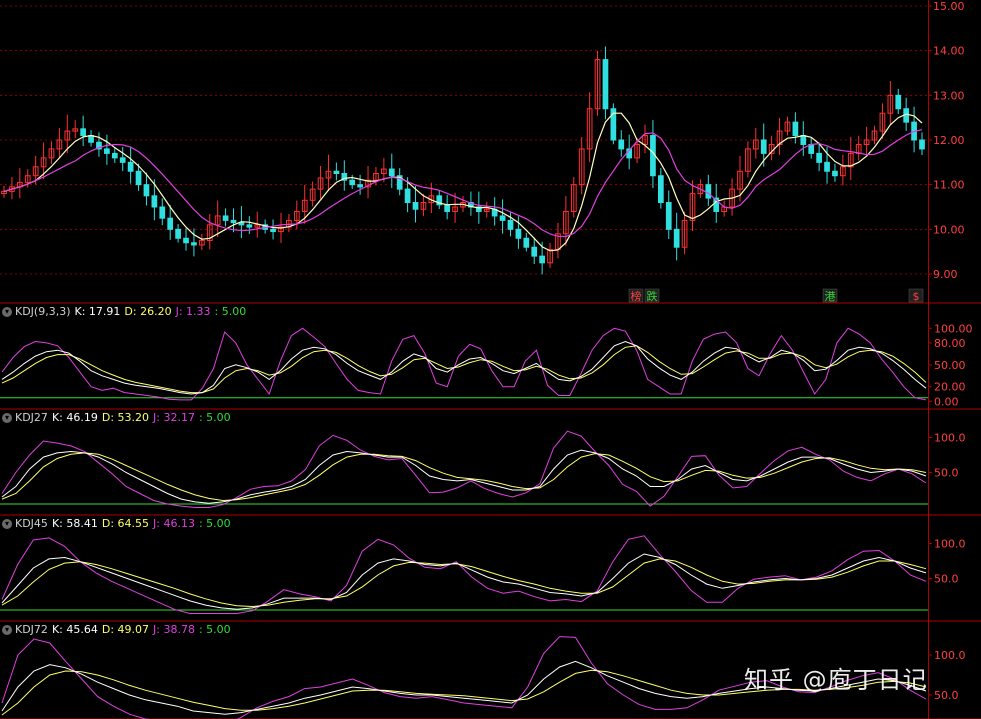 This screenshot has width=981, height=719. What do you see at coordinates (125, 629) in the screenshot?
I see `kdj72-d: D: 49.07` at bounding box center [125, 629].